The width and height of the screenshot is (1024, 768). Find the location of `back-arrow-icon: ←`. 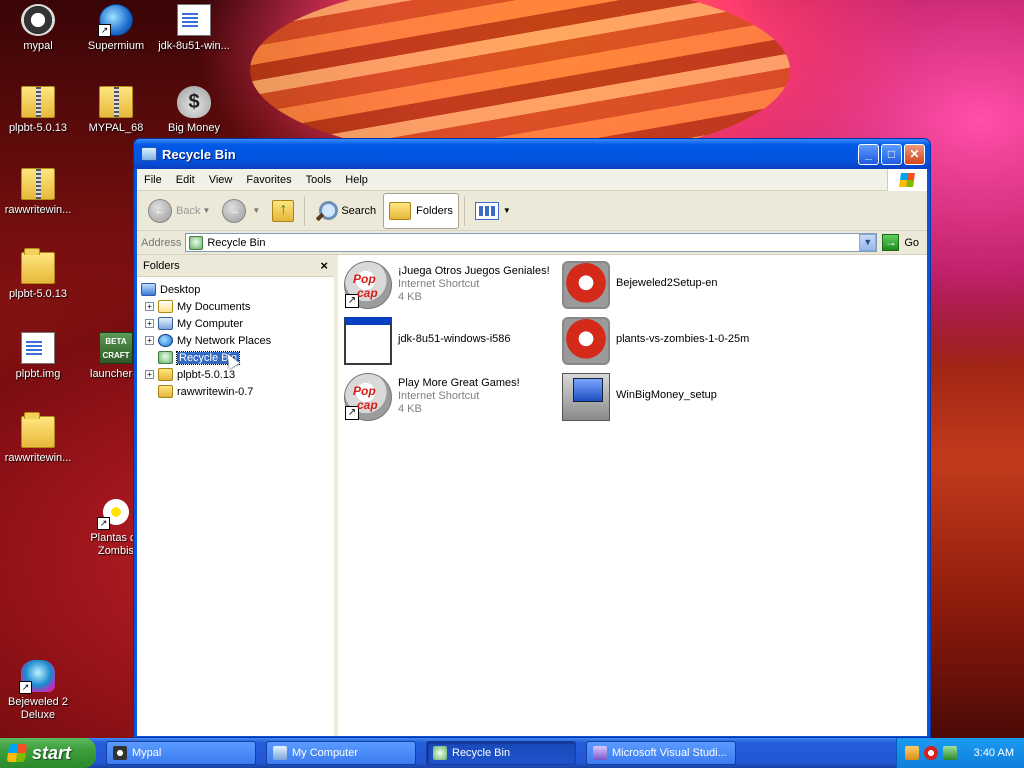

back-arrow-icon: ← is located at coordinates (160, 210).